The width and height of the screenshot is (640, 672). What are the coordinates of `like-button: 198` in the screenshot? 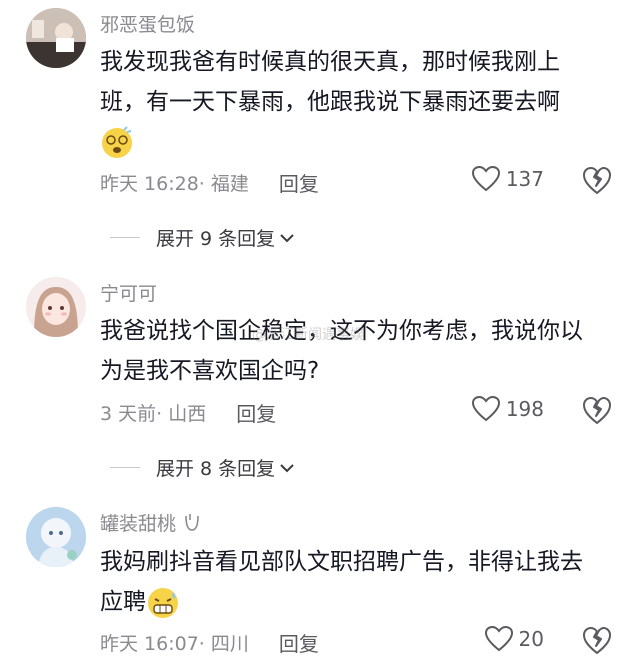 It's located at (507, 409).